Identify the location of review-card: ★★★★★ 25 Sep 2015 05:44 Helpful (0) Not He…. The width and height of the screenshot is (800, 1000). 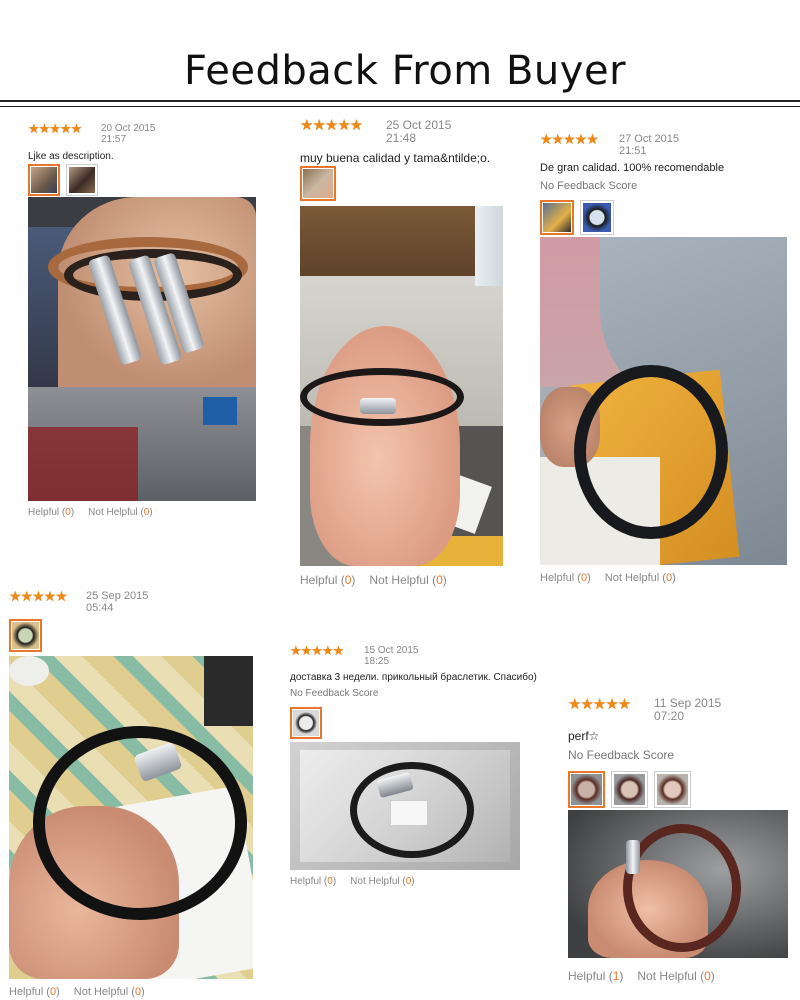
(139, 794).